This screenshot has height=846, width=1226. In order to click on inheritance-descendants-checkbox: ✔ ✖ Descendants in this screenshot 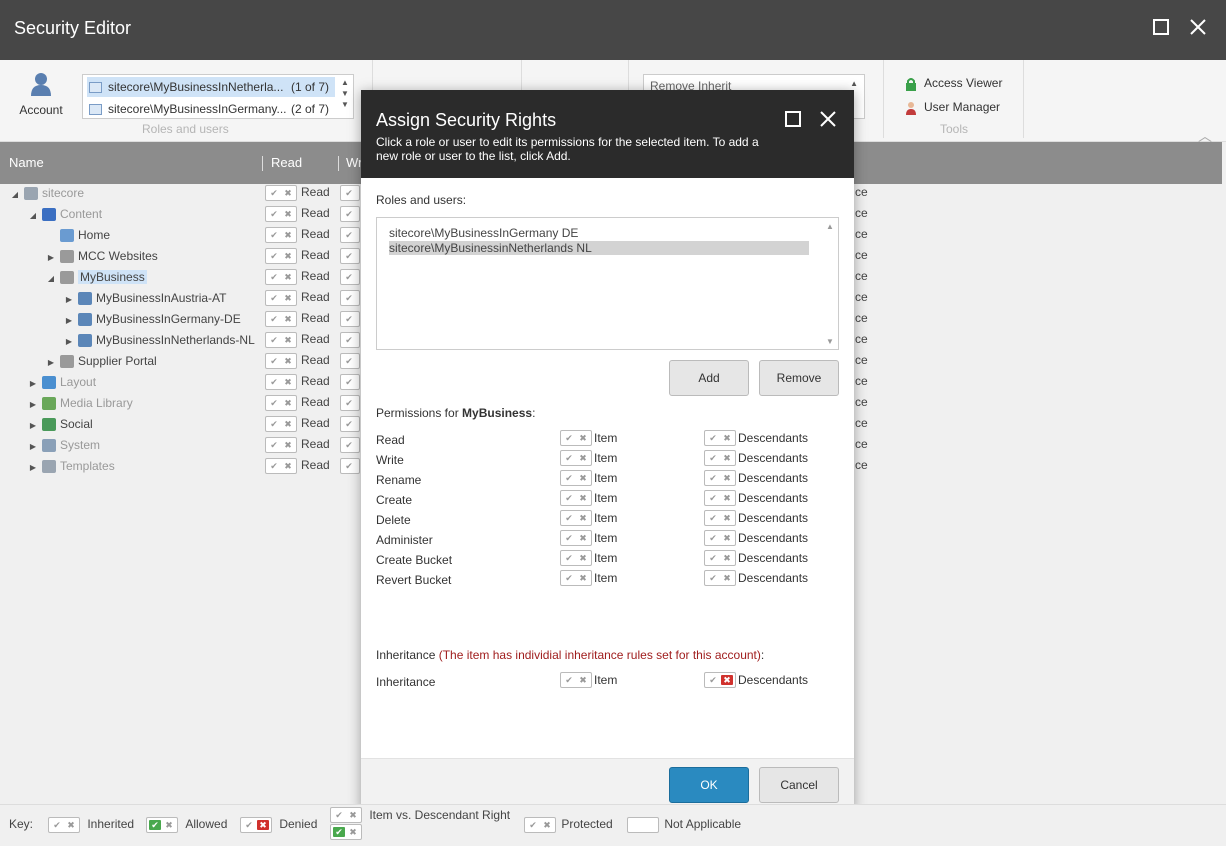, I will do `click(756, 680)`.